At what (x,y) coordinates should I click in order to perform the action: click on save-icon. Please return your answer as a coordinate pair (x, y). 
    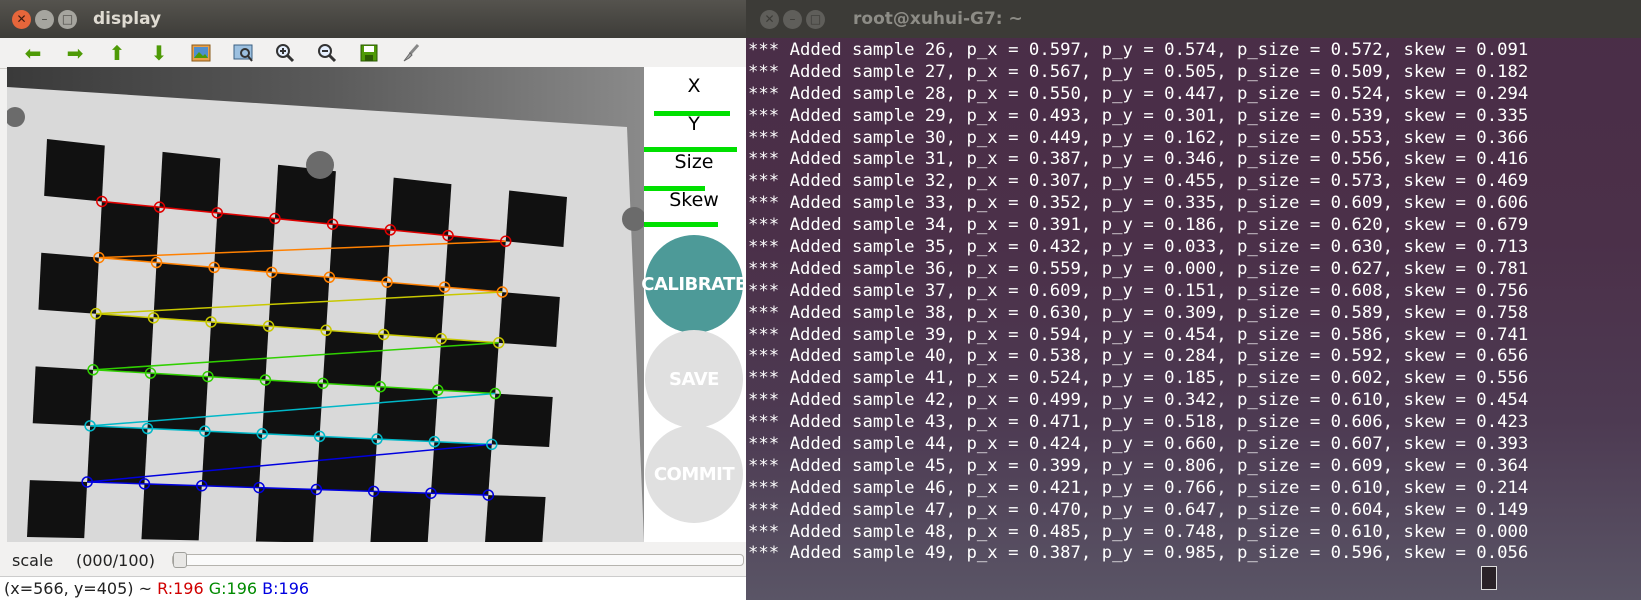
    Looking at the image, I should click on (369, 53).